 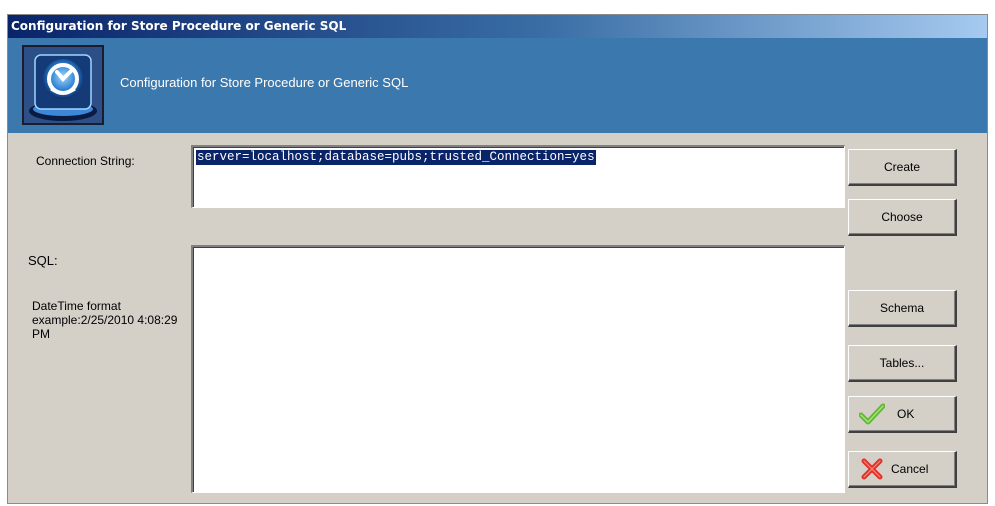 I want to click on cancel-button: Cancel, so click(x=902, y=469).